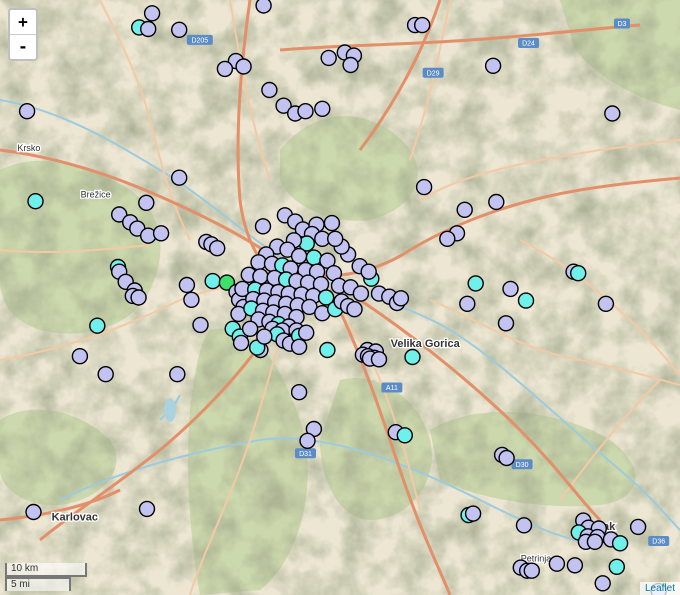 The width and height of the screenshot is (680, 595). What do you see at coordinates (96, 194) in the screenshot?
I see `place-label-brežice: Brežice` at bounding box center [96, 194].